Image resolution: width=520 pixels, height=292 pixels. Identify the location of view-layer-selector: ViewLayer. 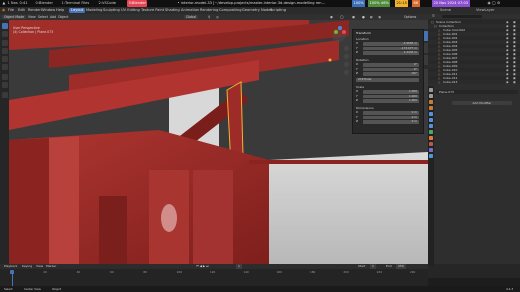
(485, 10).